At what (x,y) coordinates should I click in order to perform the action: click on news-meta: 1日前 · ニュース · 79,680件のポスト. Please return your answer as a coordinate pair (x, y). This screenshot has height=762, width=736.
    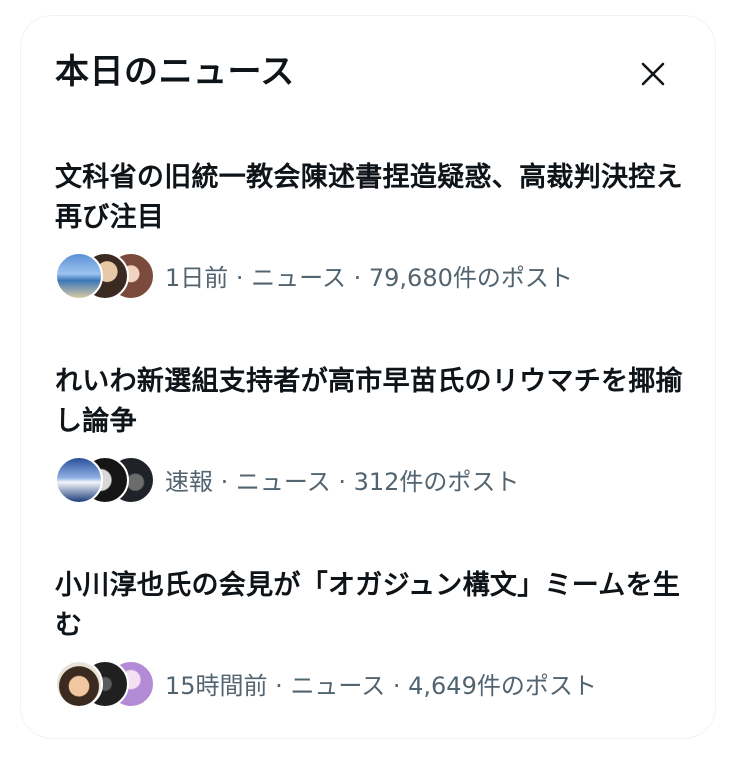
    Looking at the image, I should click on (375, 276).